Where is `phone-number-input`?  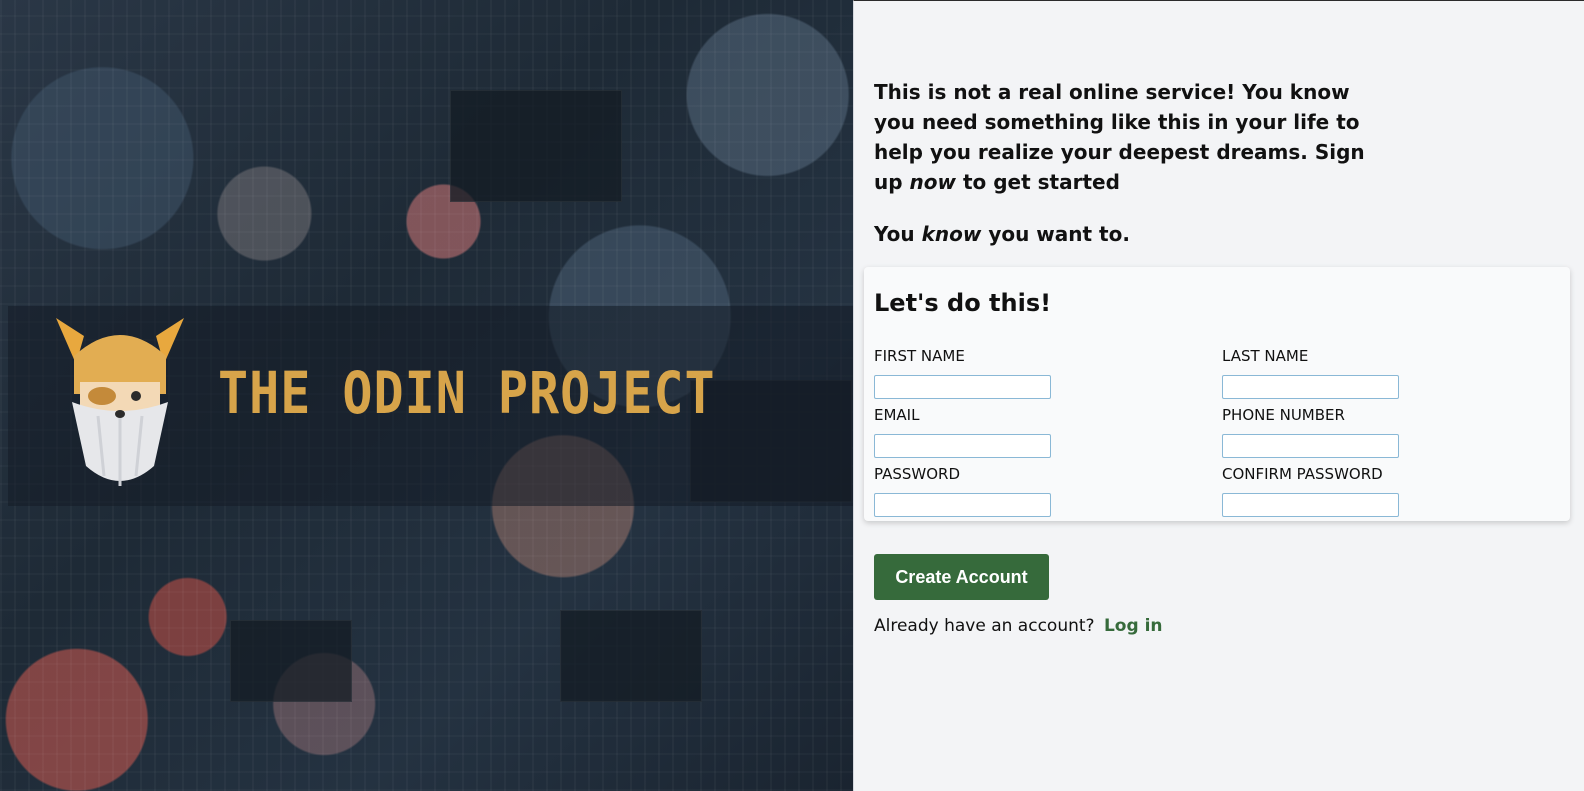 phone-number-input is located at coordinates (1310, 446).